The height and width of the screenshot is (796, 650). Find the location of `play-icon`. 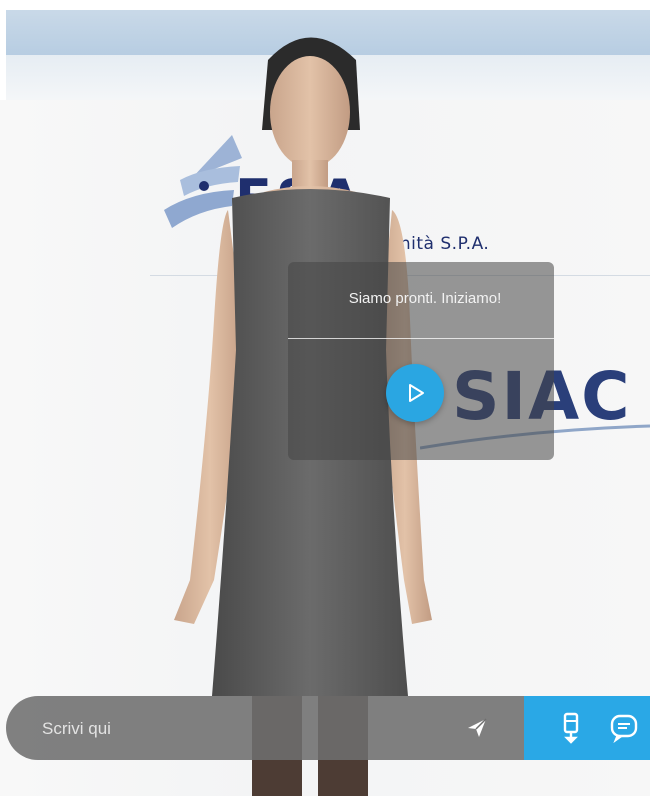

play-icon is located at coordinates (416, 393).